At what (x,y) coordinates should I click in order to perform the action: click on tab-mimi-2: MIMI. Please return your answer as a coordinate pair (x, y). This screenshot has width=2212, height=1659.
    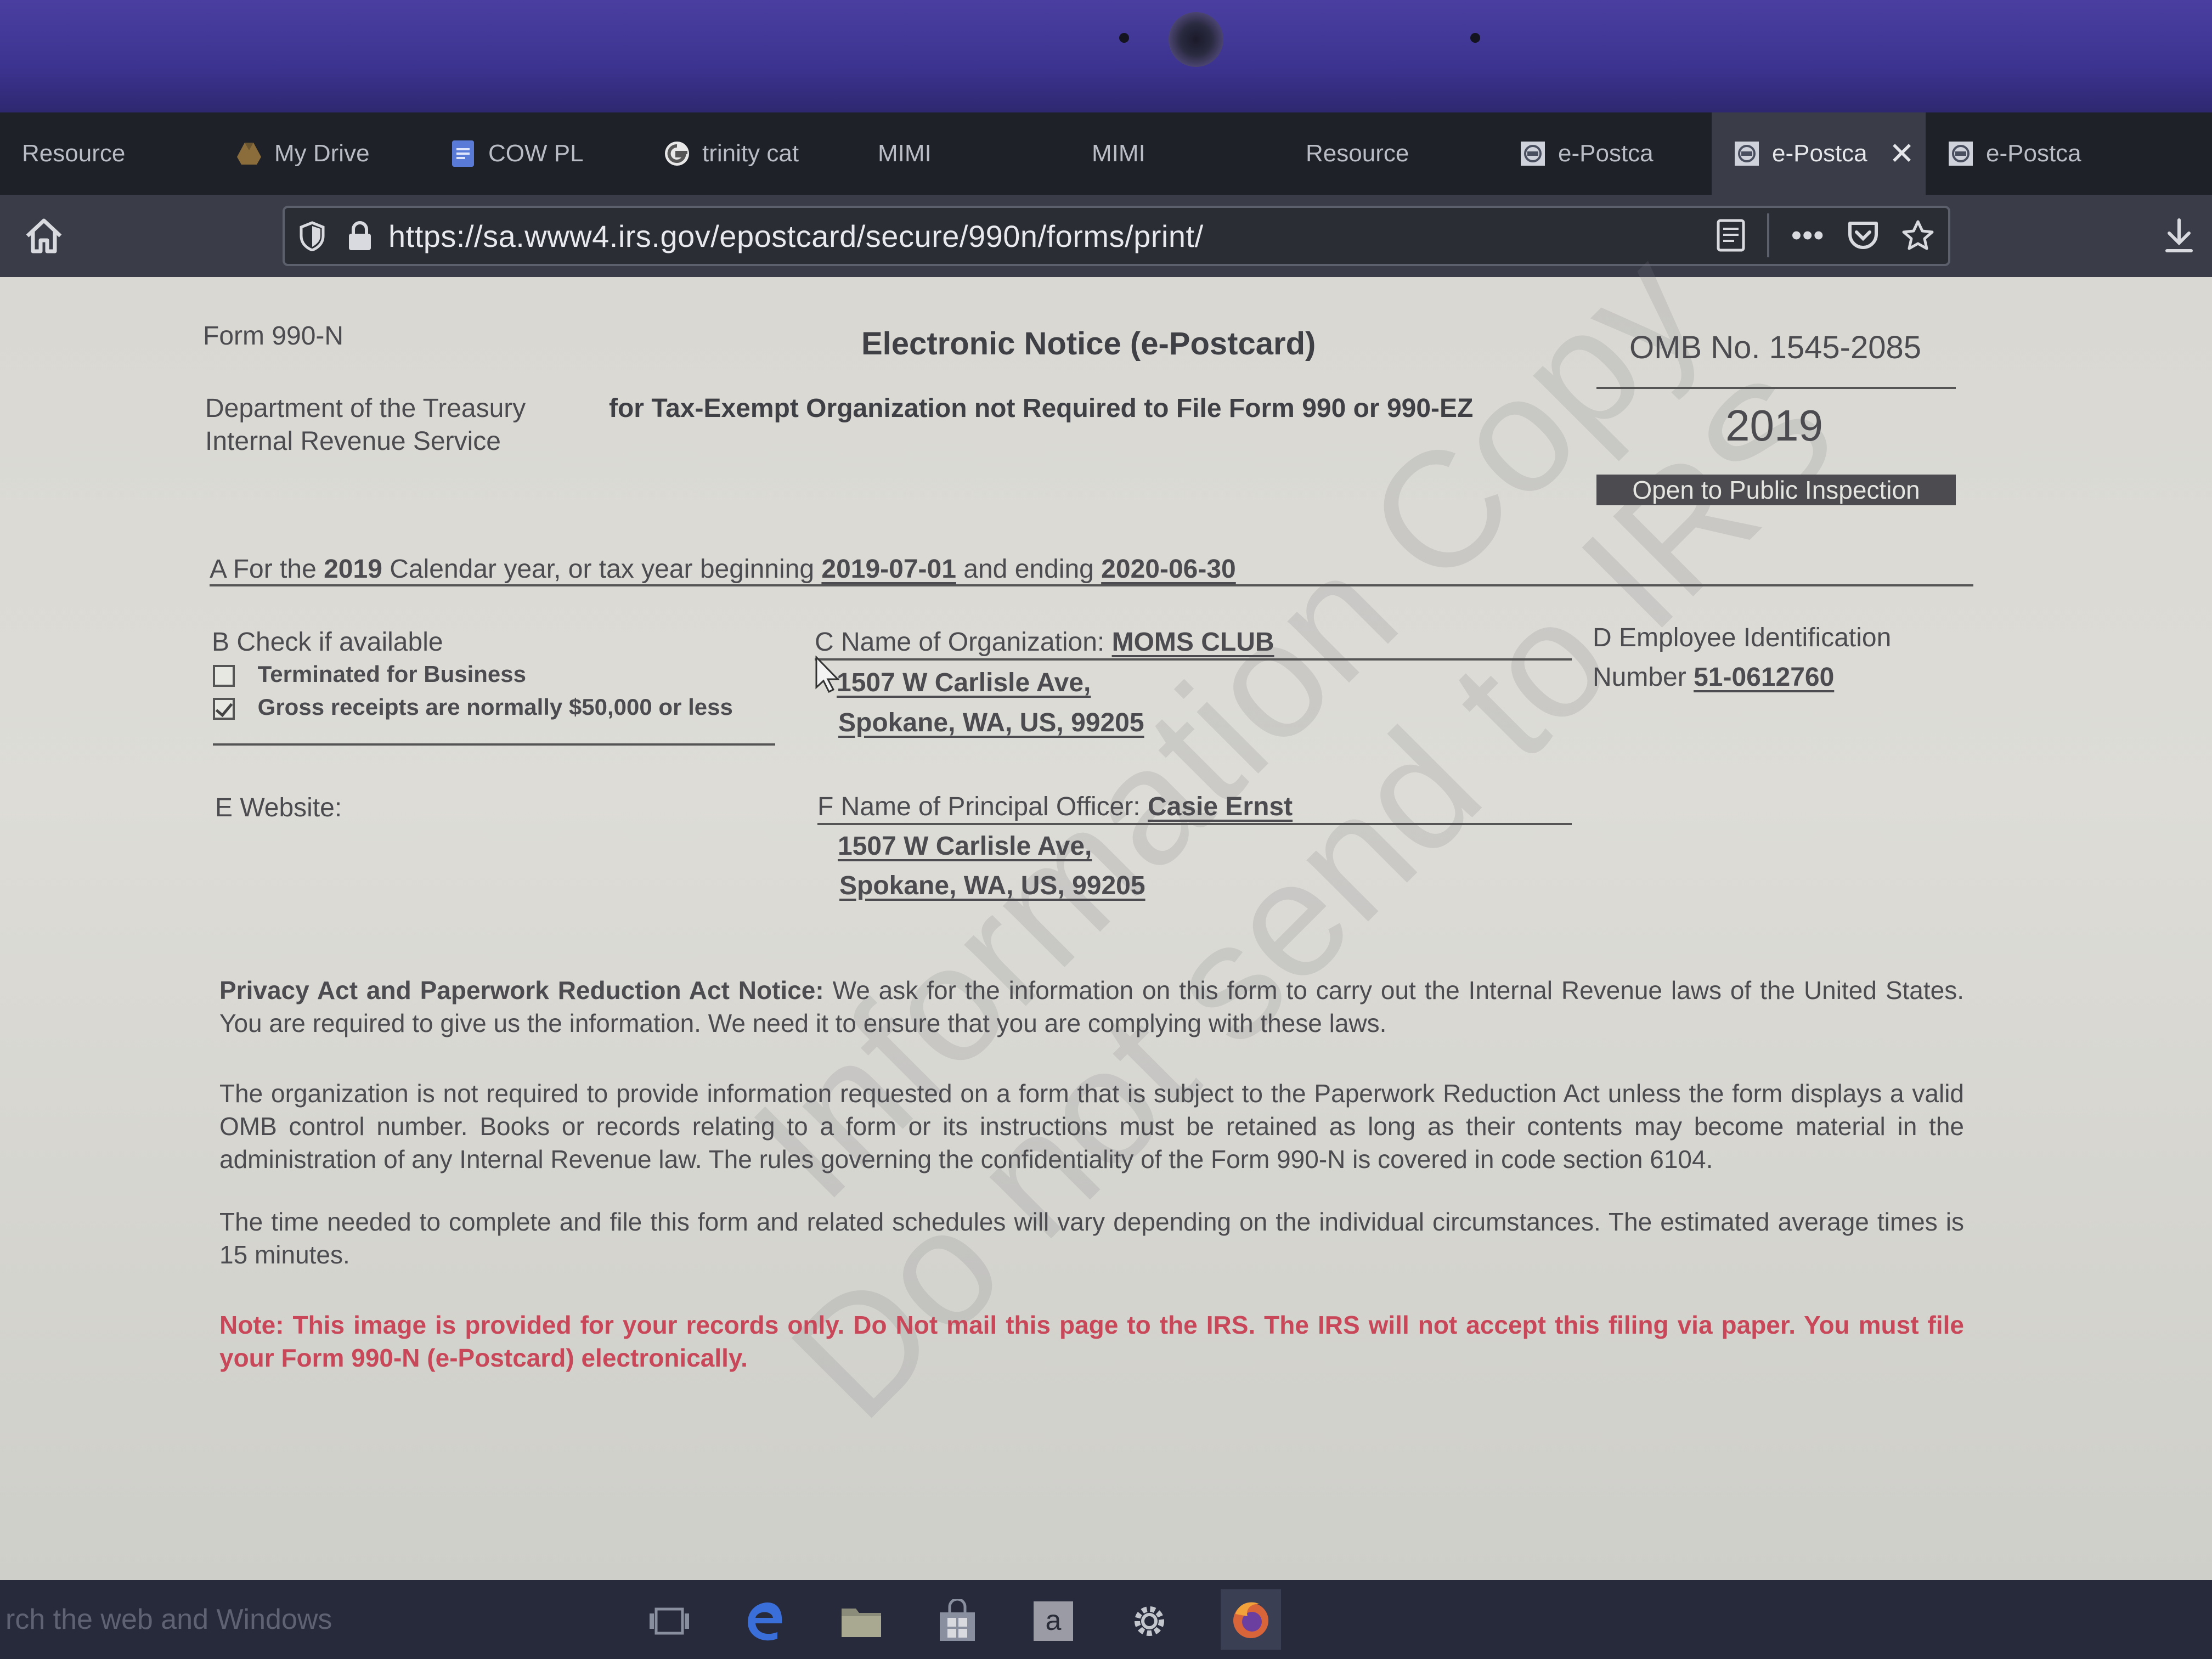
    Looking at the image, I should click on (1177, 153).